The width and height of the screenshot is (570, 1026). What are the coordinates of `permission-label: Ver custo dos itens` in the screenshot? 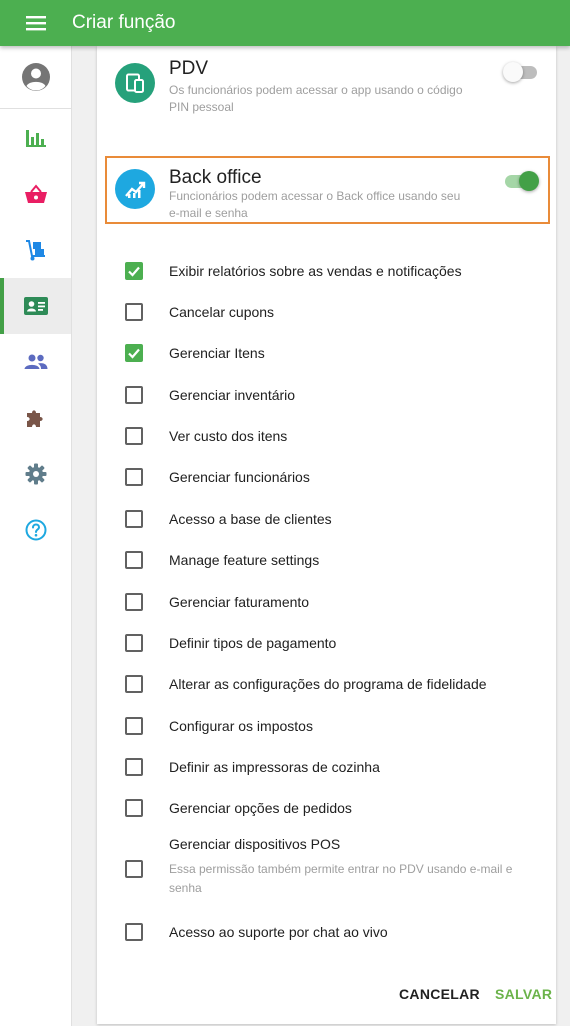 It's located at (228, 436).